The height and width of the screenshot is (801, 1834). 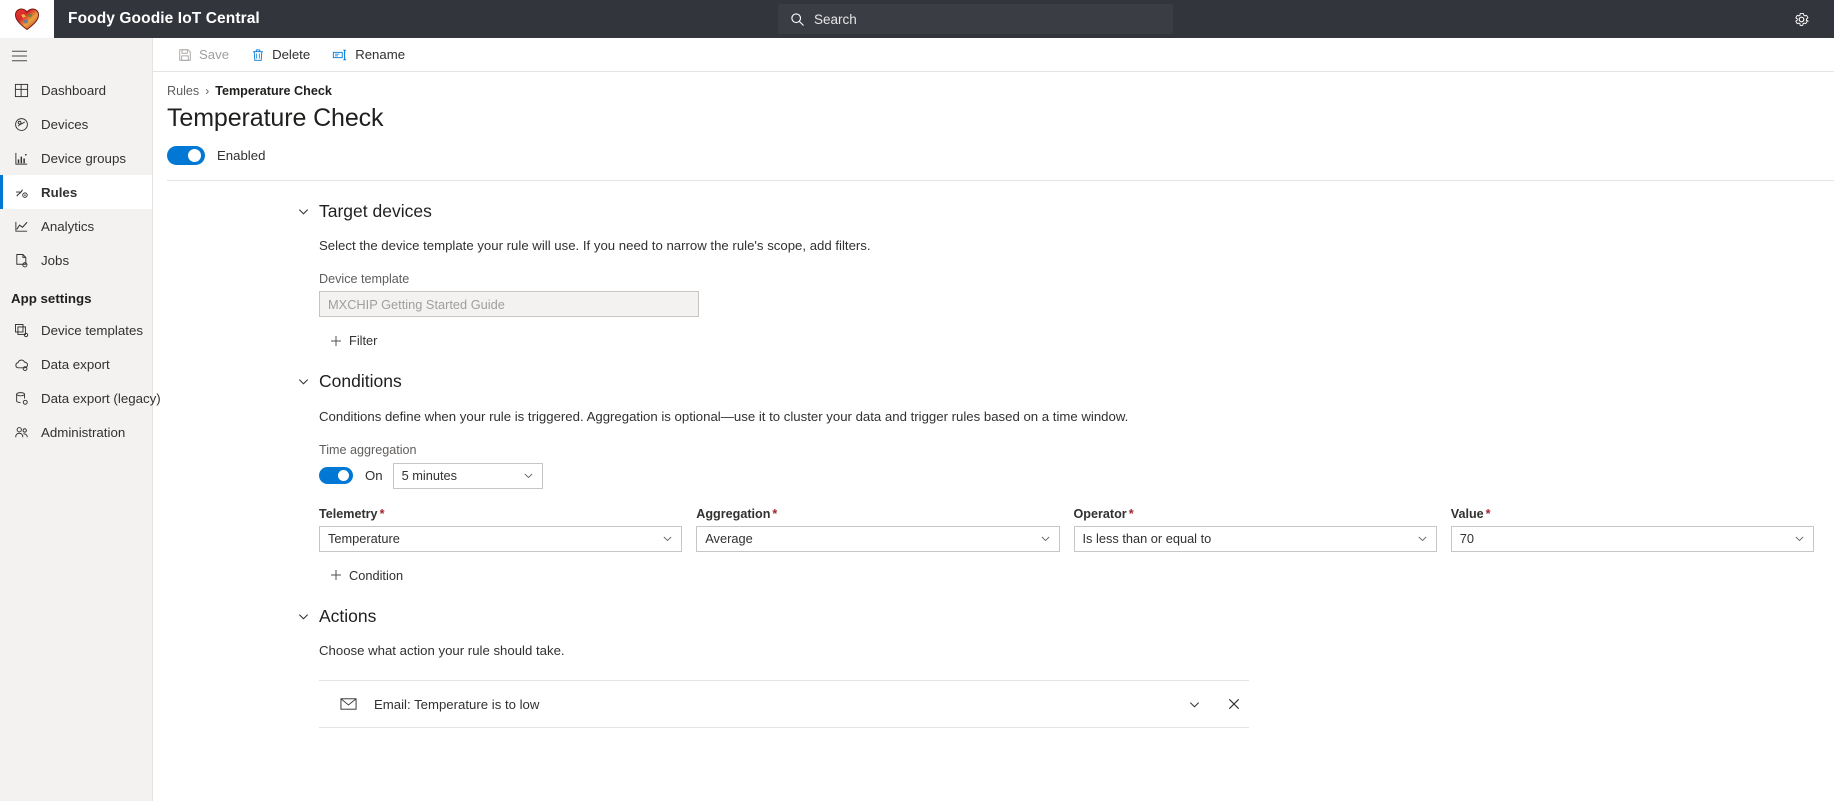 I want to click on top-header-bar: Foody Goodie IoT Central Search, so click(x=917, y=19).